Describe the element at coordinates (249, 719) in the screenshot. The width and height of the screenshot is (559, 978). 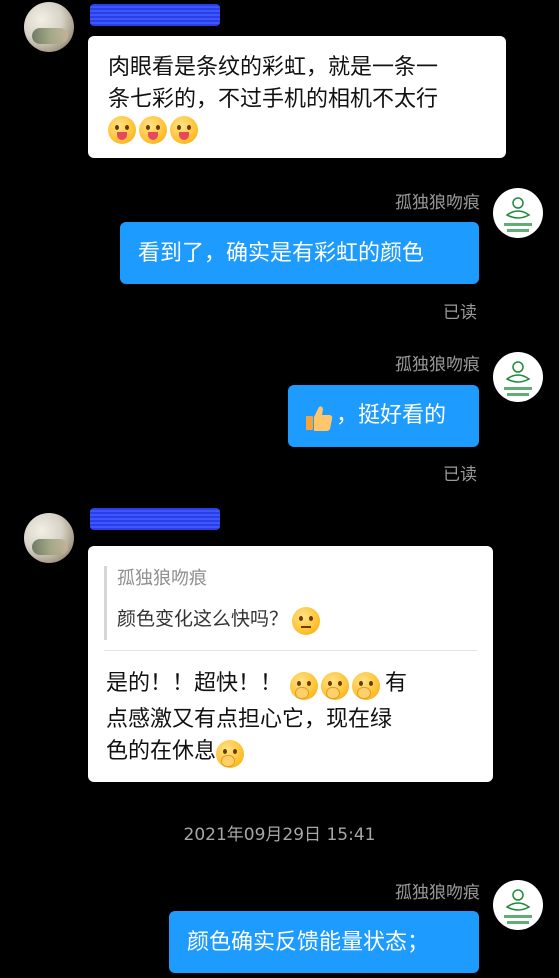
I see `message-text-line: 点感激又有点担心它，现在绿` at that location.